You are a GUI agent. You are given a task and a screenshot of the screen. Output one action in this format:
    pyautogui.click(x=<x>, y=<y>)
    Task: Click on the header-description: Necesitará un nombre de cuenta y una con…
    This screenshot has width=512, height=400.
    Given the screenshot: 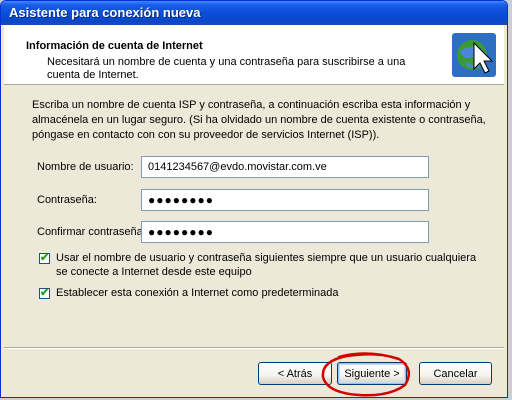 What is the action you would take?
    pyautogui.click(x=226, y=68)
    